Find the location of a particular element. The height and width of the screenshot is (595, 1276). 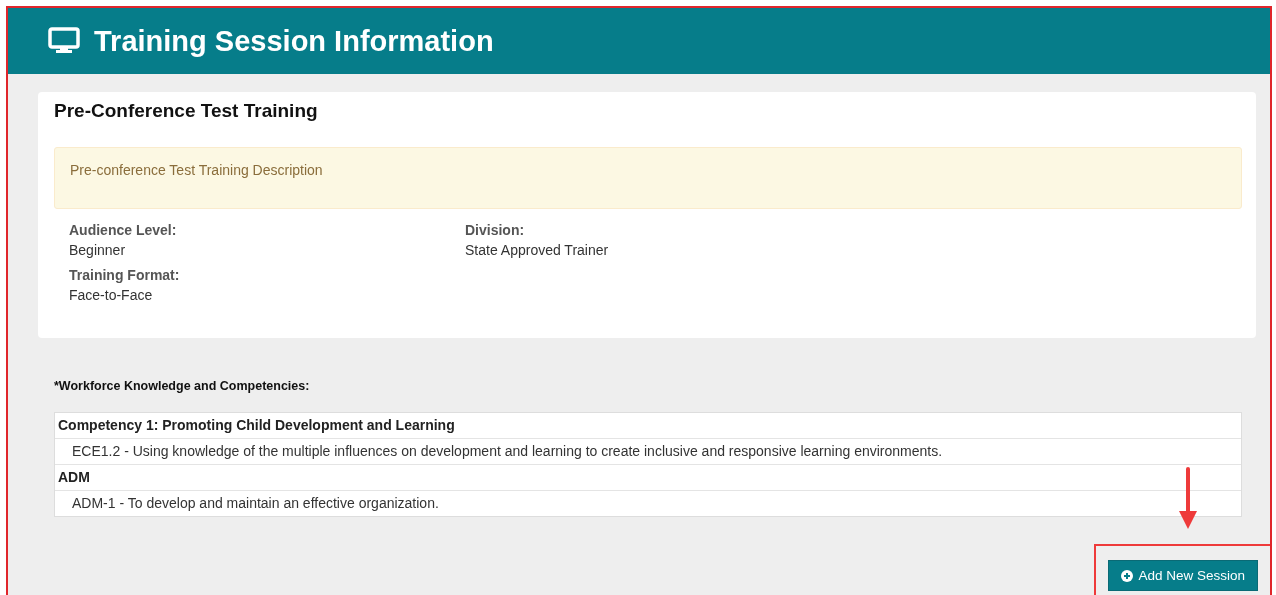

monitor-icon is located at coordinates (64, 41).